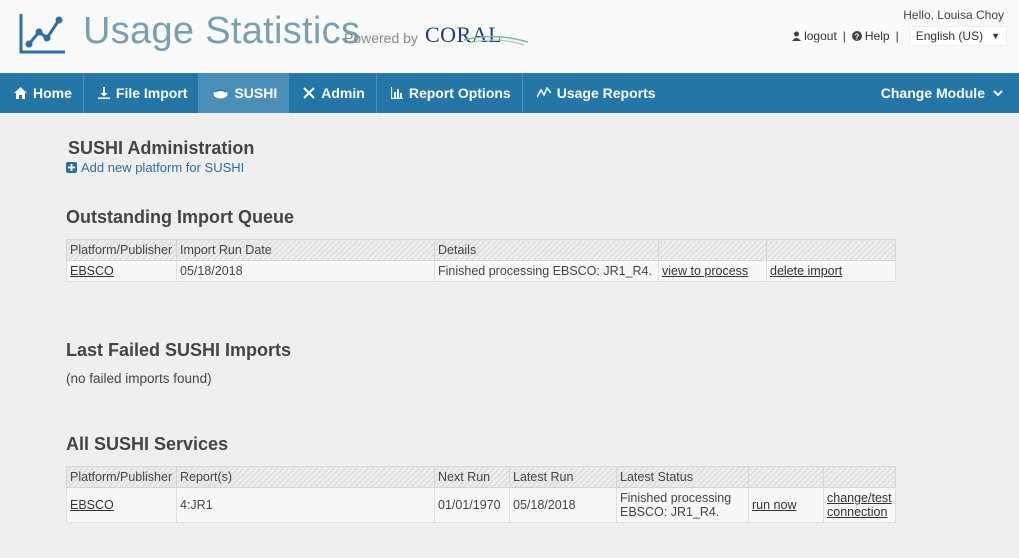 This screenshot has width=1019, height=558. What do you see at coordinates (305, 505) in the screenshot?
I see `reports-cell: 4:JR1` at bounding box center [305, 505].